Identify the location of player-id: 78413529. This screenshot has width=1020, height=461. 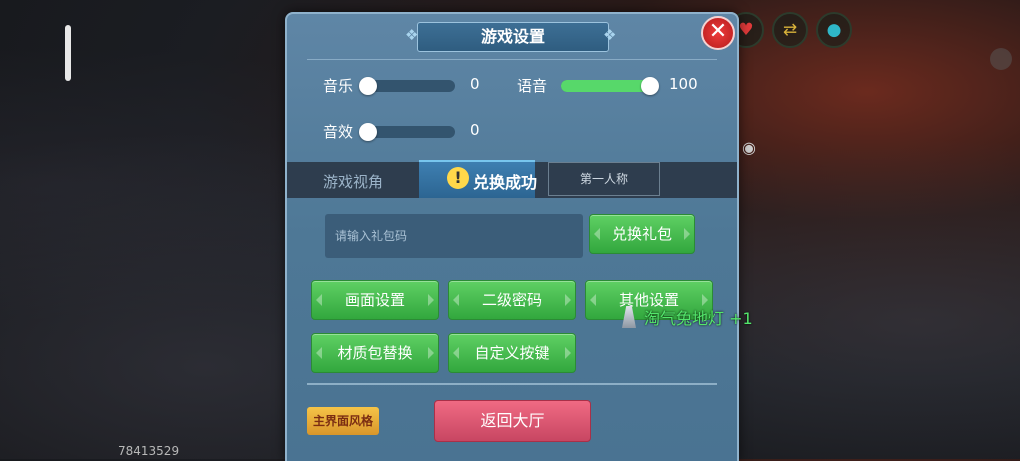
(149, 451).